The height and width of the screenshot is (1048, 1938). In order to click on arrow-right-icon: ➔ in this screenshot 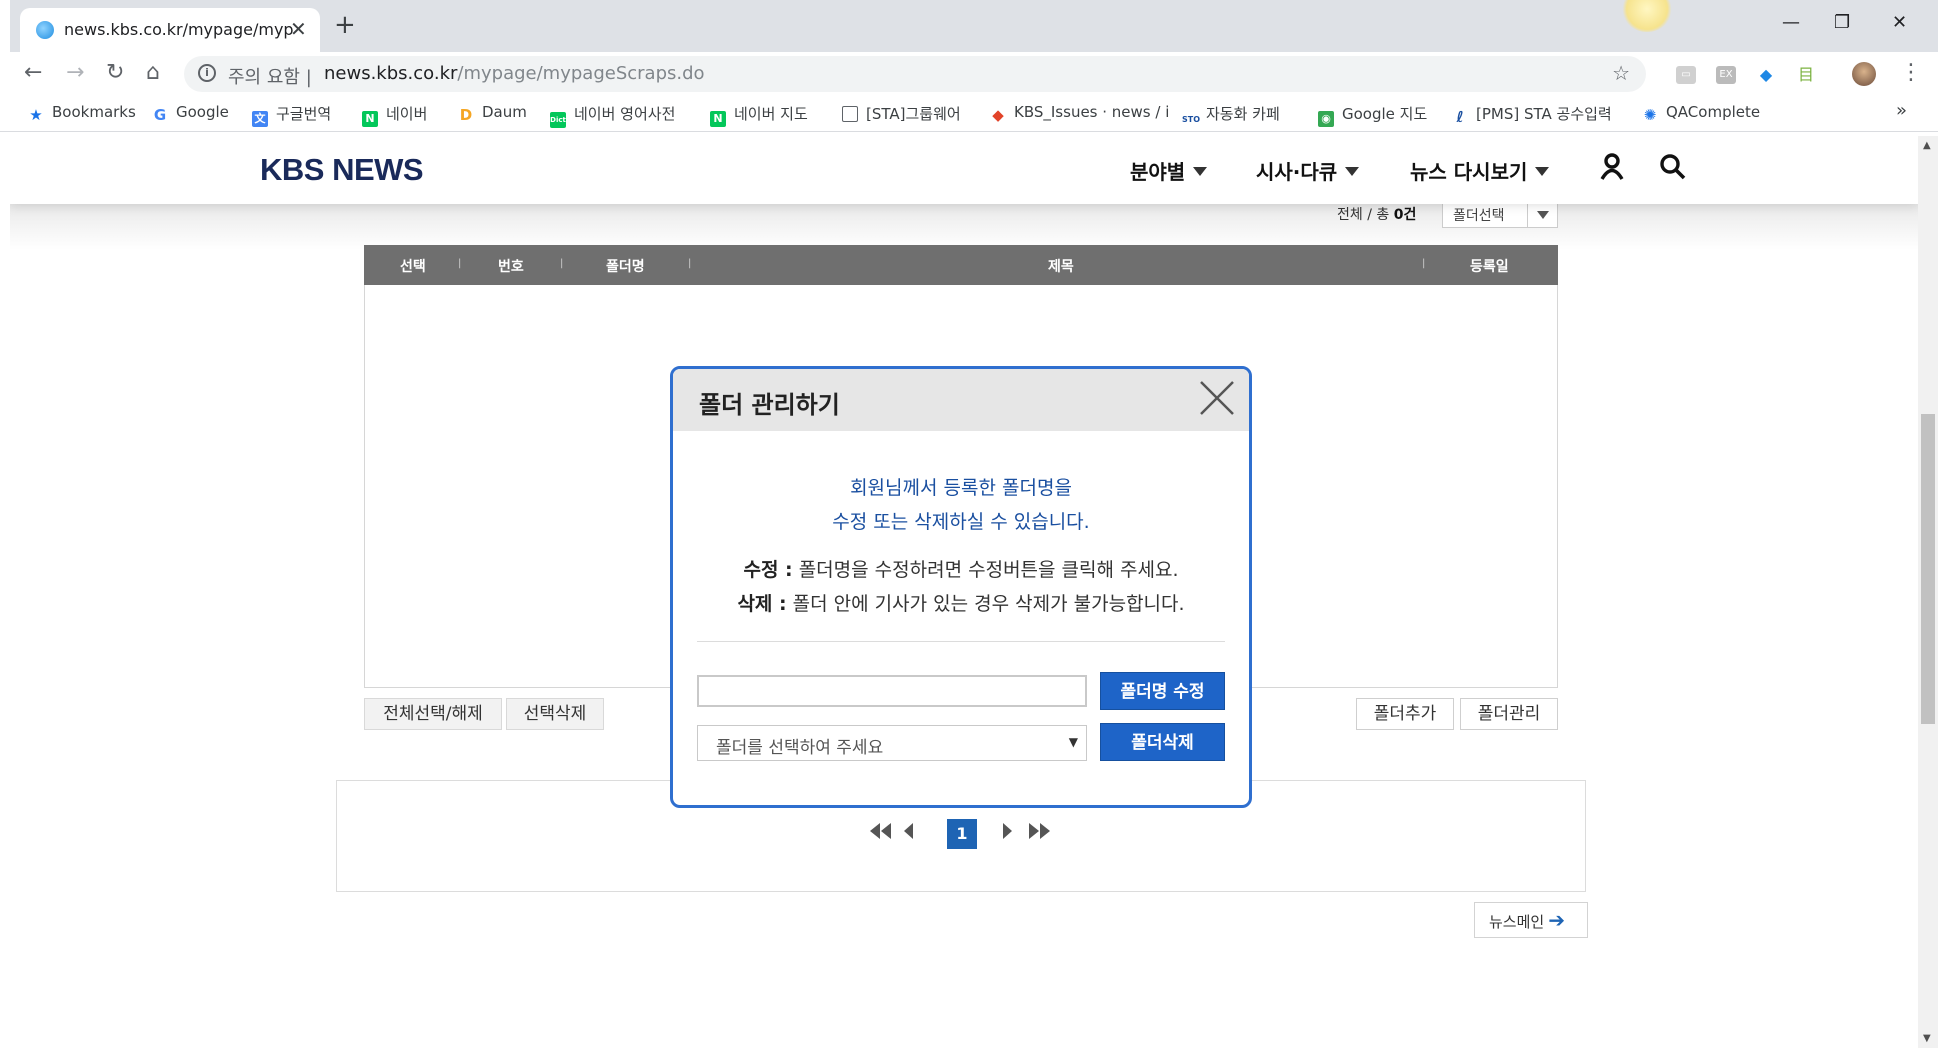, I will do `click(1556, 920)`.